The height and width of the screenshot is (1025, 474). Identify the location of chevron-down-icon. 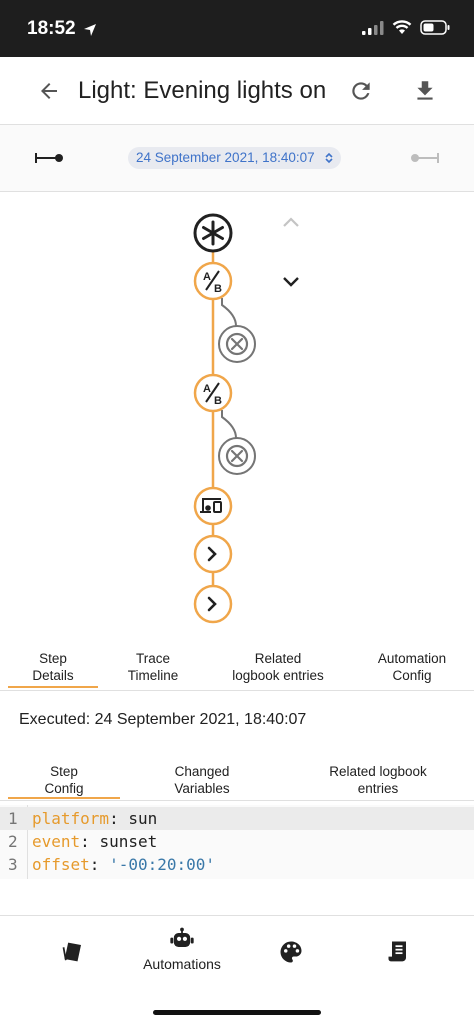
(291, 282).